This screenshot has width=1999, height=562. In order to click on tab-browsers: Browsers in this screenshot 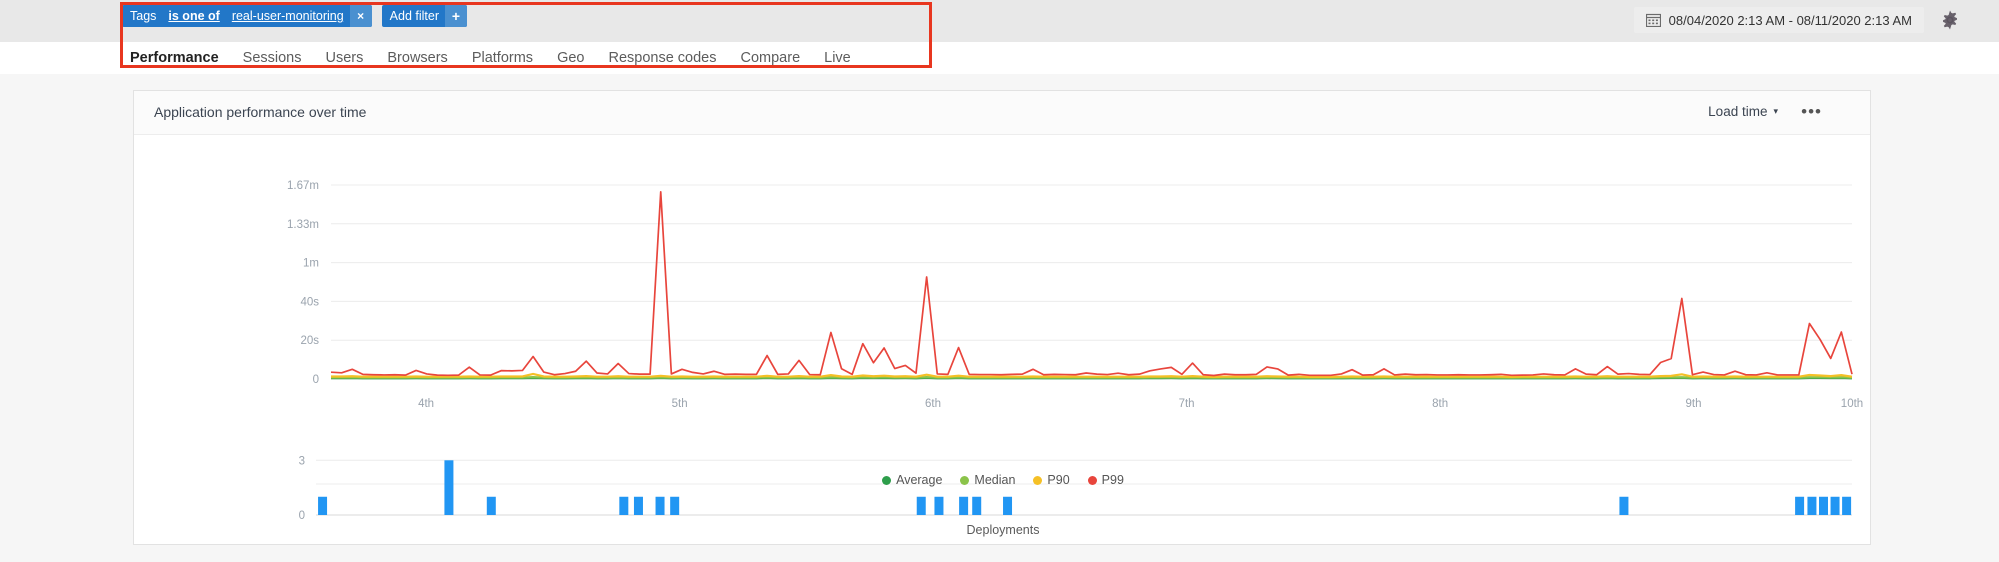, I will do `click(429, 58)`.